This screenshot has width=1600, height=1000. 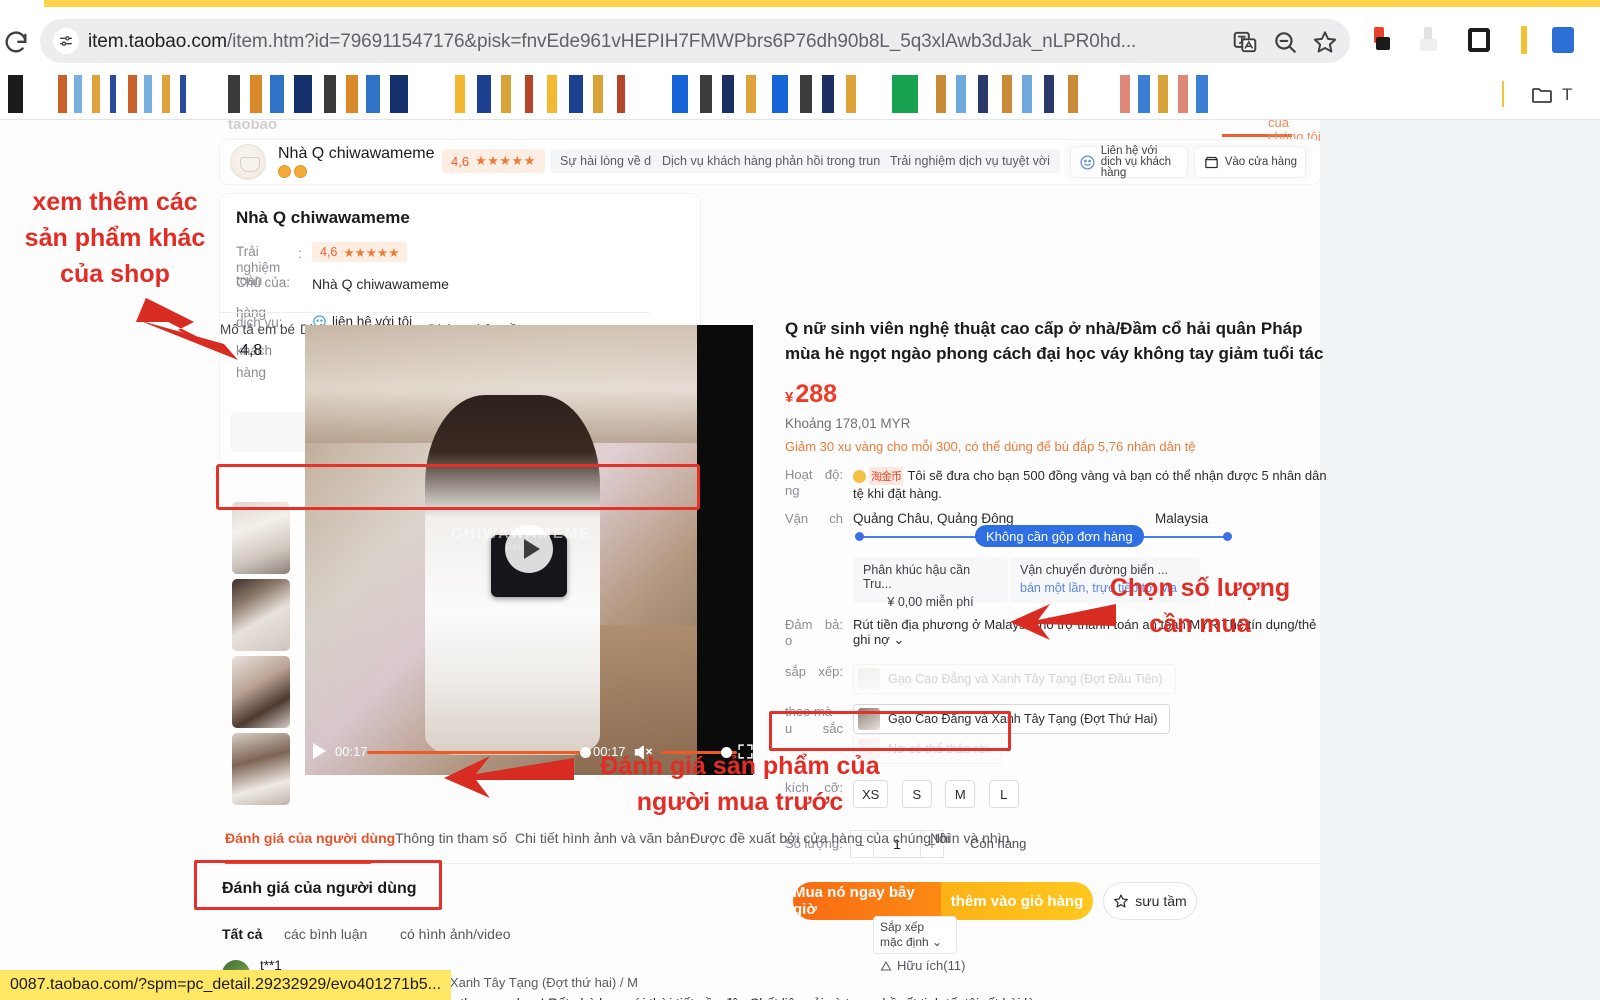 What do you see at coordinates (1200, 606) in the screenshot?
I see `annotation-quantity-text: Chọn số lượng cần mua` at bounding box center [1200, 606].